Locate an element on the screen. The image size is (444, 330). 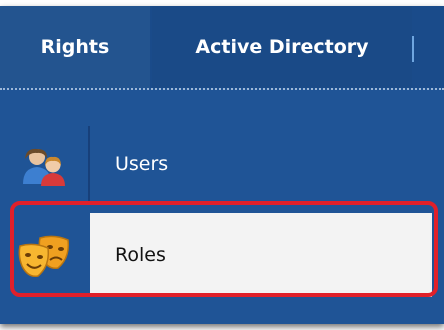
tab-bar-separator is located at coordinates (222, 89).